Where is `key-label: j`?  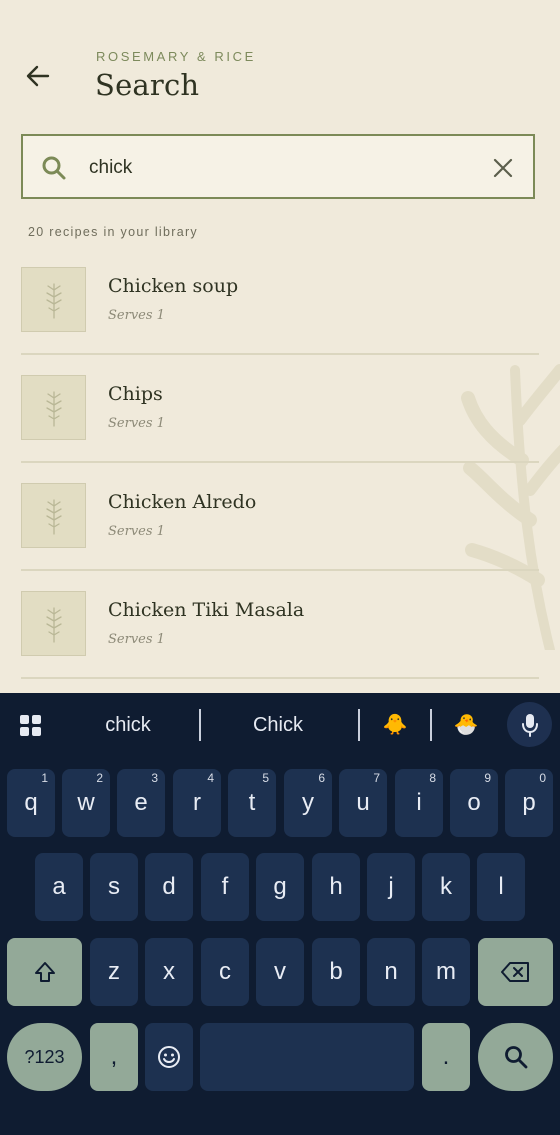
key-label: j is located at coordinates (391, 886).